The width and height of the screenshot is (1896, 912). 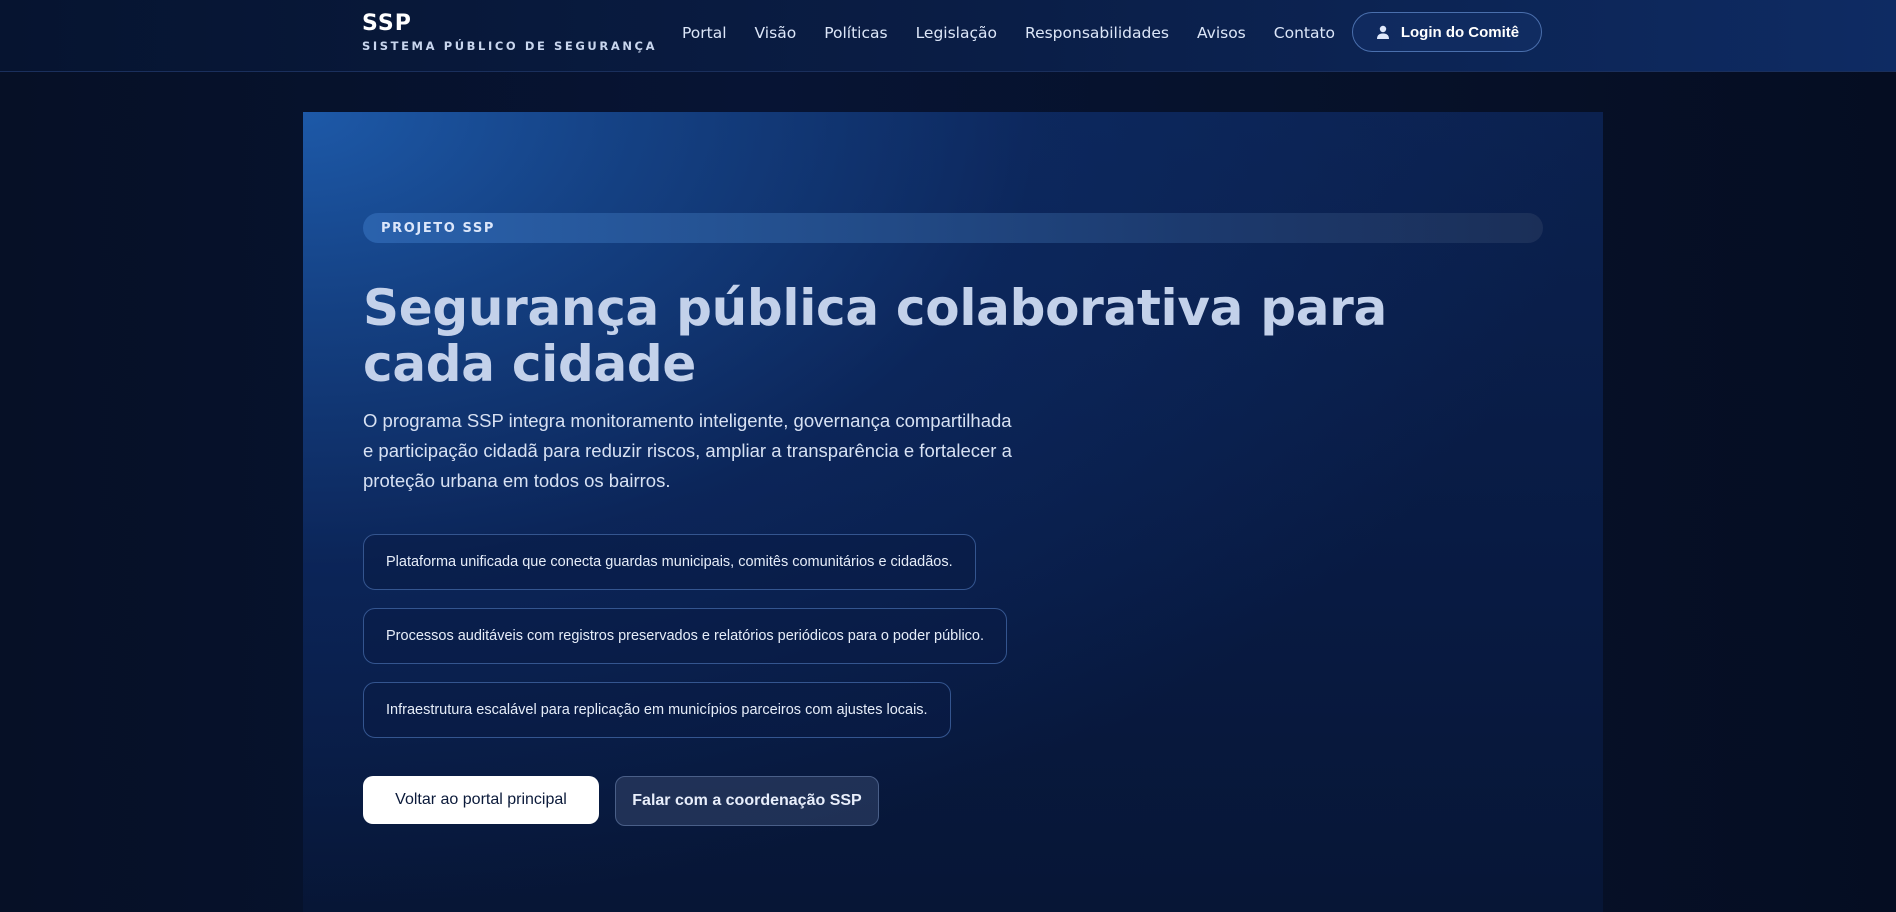 What do you see at coordinates (1460, 32) in the screenshot?
I see `login-label: Login do Comitê` at bounding box center [1460, 32].